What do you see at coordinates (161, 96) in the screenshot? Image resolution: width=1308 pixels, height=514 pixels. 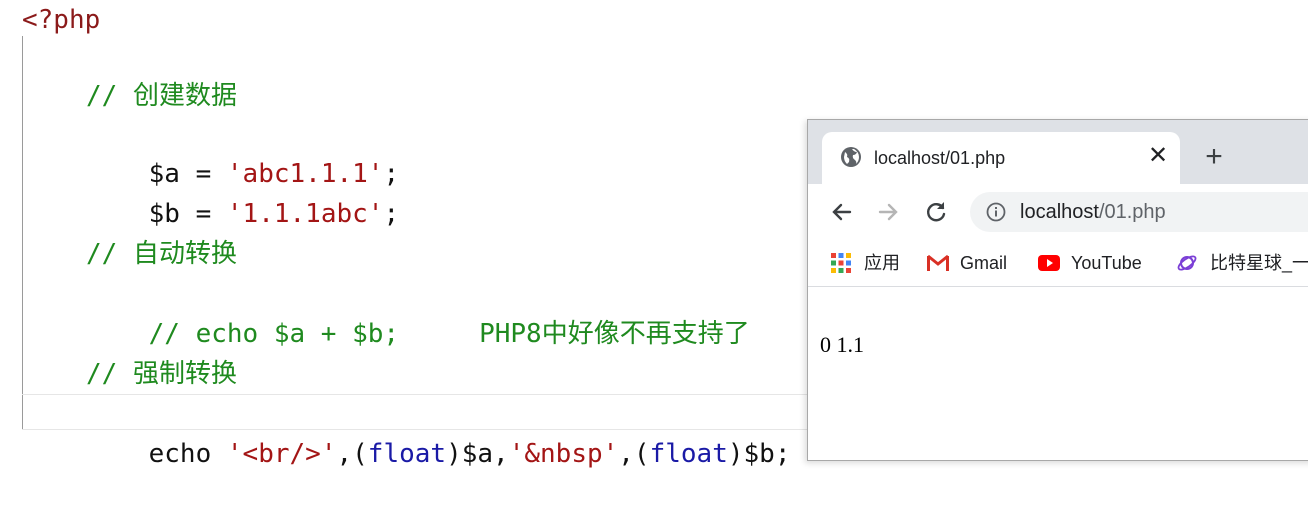 I see `comment-create-data: // 创建数据` at bounding box center [161, 96].